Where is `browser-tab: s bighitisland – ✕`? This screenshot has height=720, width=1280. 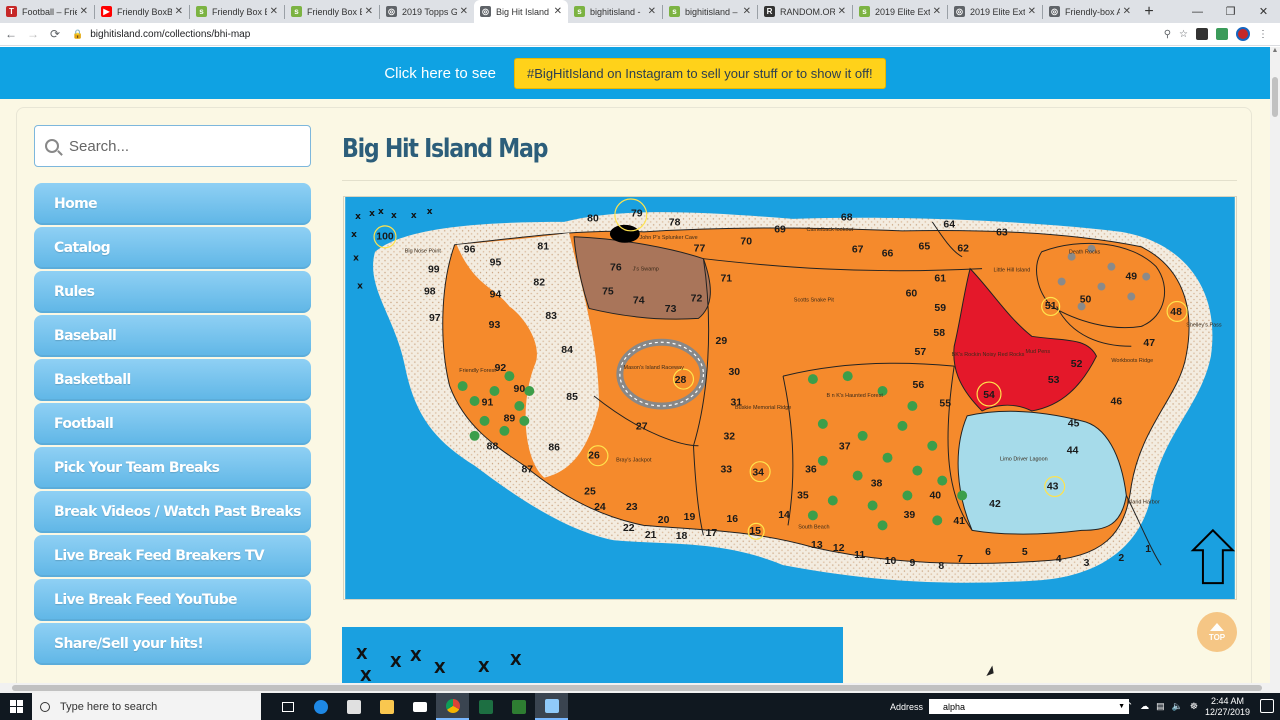
browser-tab: s bighitisland – ✕ is located at coordinates (710, 11).